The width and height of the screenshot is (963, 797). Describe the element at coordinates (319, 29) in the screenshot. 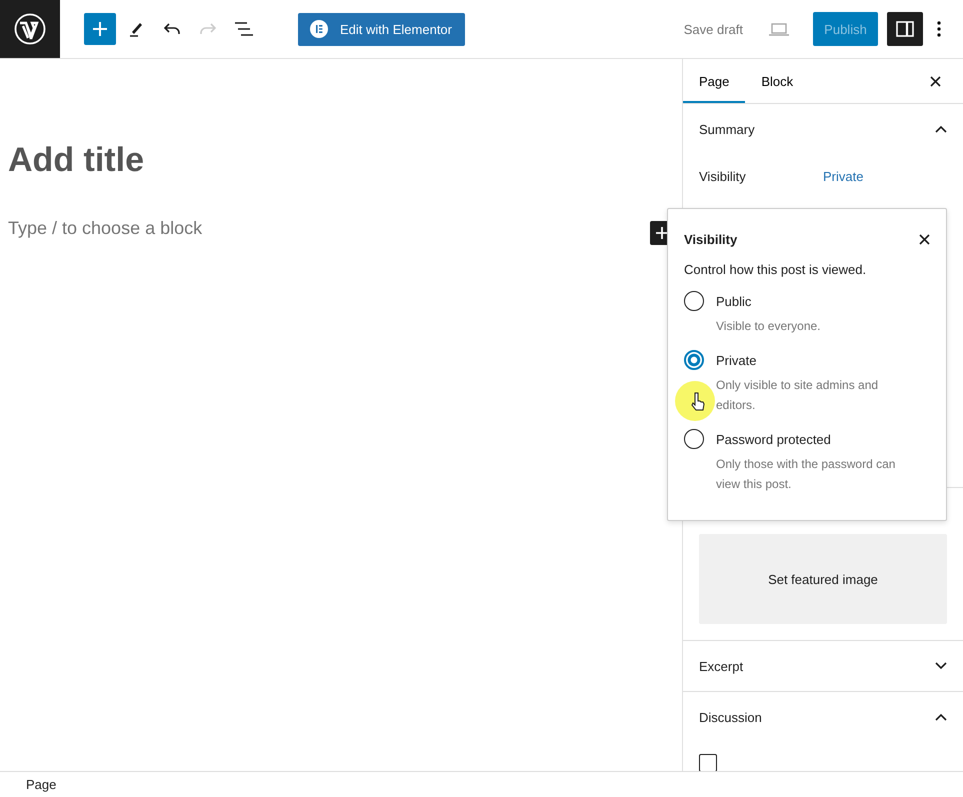

I see `elementor-icon` at that location.